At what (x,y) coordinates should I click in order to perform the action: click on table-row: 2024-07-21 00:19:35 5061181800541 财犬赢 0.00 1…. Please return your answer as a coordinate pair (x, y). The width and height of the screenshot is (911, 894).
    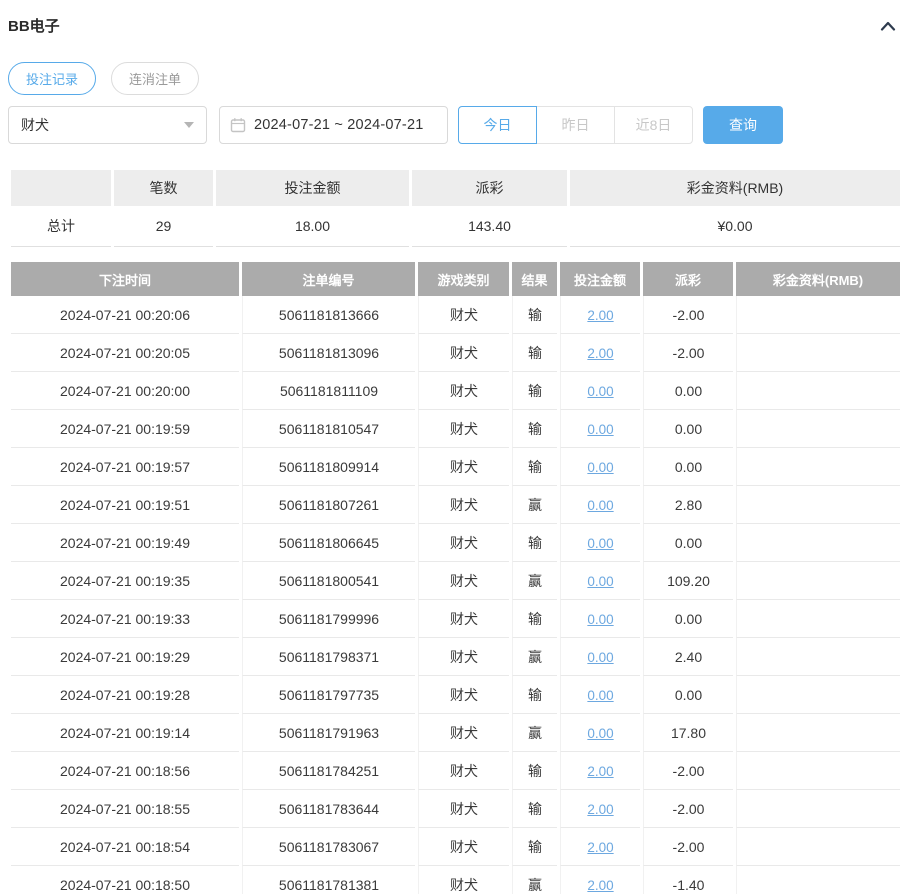
    Looking at the image, I should click on (455, 581).